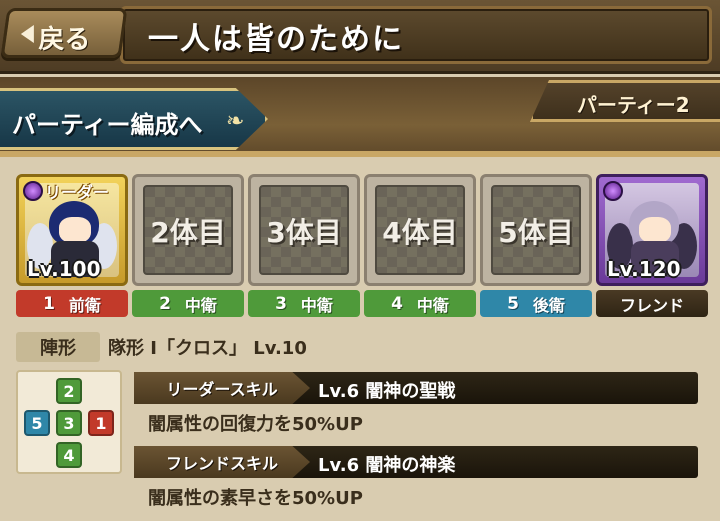  I want to click on position-number: 4, so click(397, 303).